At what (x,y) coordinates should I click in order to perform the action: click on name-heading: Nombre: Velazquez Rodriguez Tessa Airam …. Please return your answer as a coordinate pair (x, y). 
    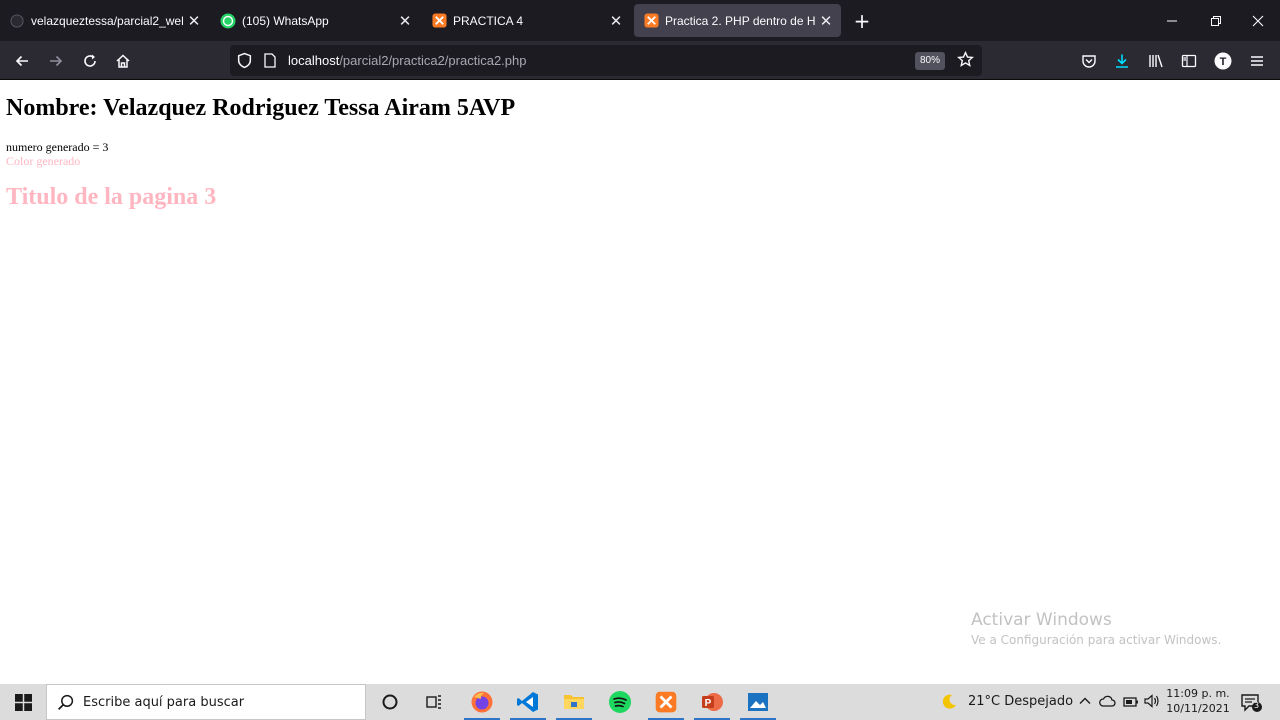
    Looking at the image, I should click on (261, 108).